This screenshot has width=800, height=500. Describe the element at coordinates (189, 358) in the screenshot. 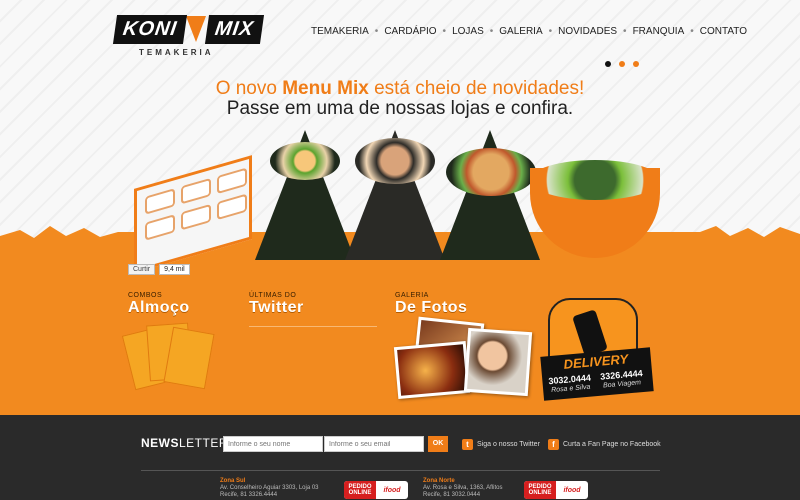

I see `combo-card` at that location.